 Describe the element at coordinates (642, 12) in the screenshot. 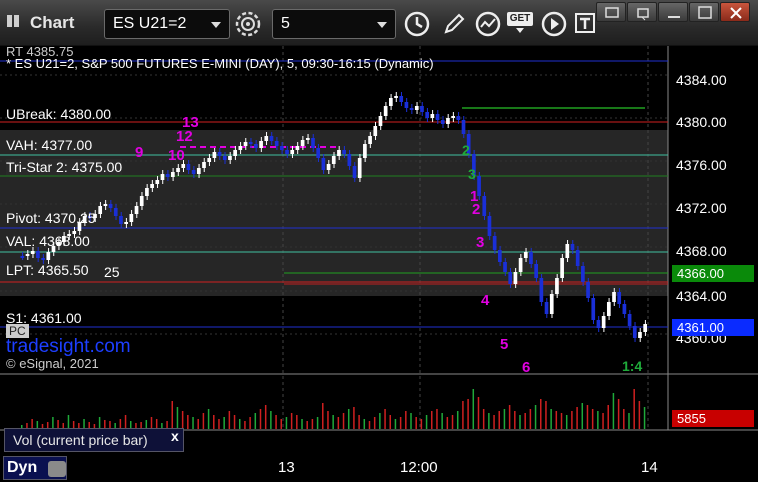

I see `window-restore-button` at that location.